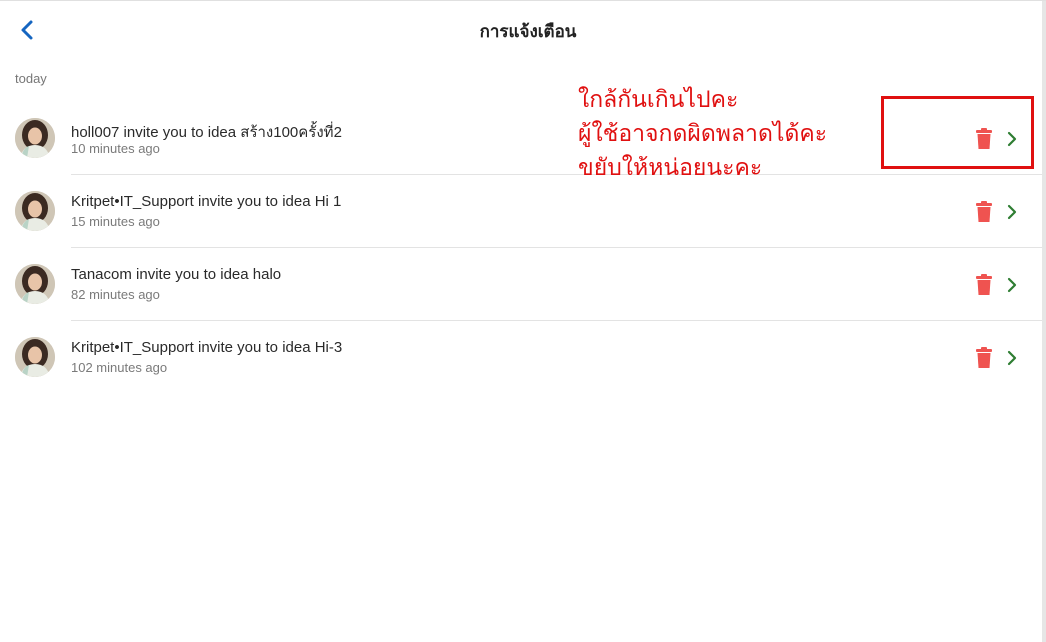 This screenshot has width=1046, height=642. Describe the element at coordinates (115, 294) in the screenshot. I see `notification-time: 82 minutes ago` at that location.